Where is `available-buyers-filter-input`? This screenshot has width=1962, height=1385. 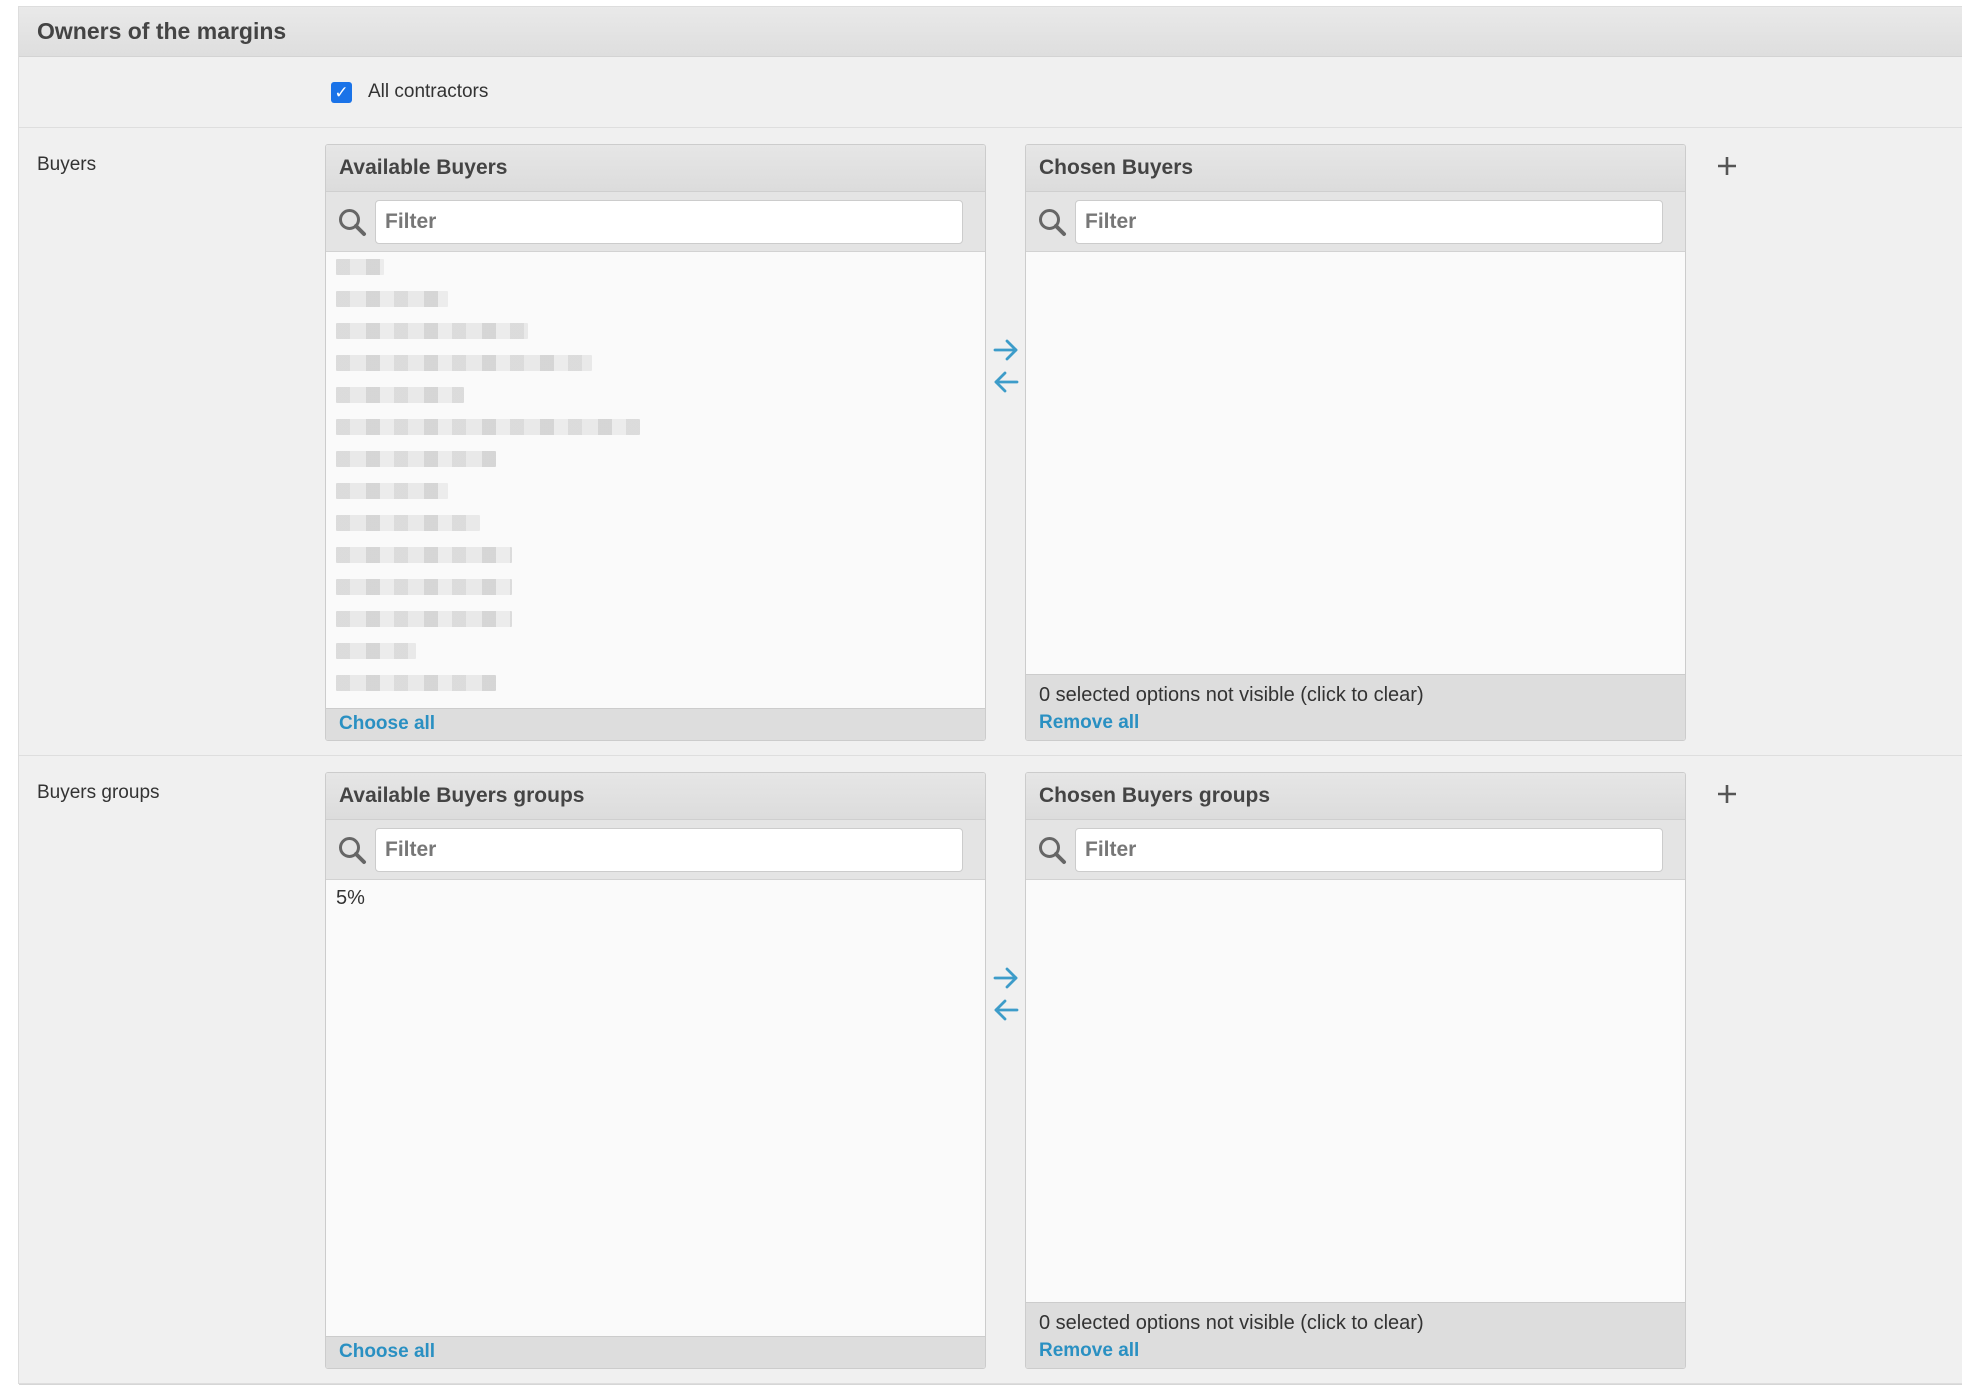 available-buyers-filter-input is located at coordinates (669, 222).